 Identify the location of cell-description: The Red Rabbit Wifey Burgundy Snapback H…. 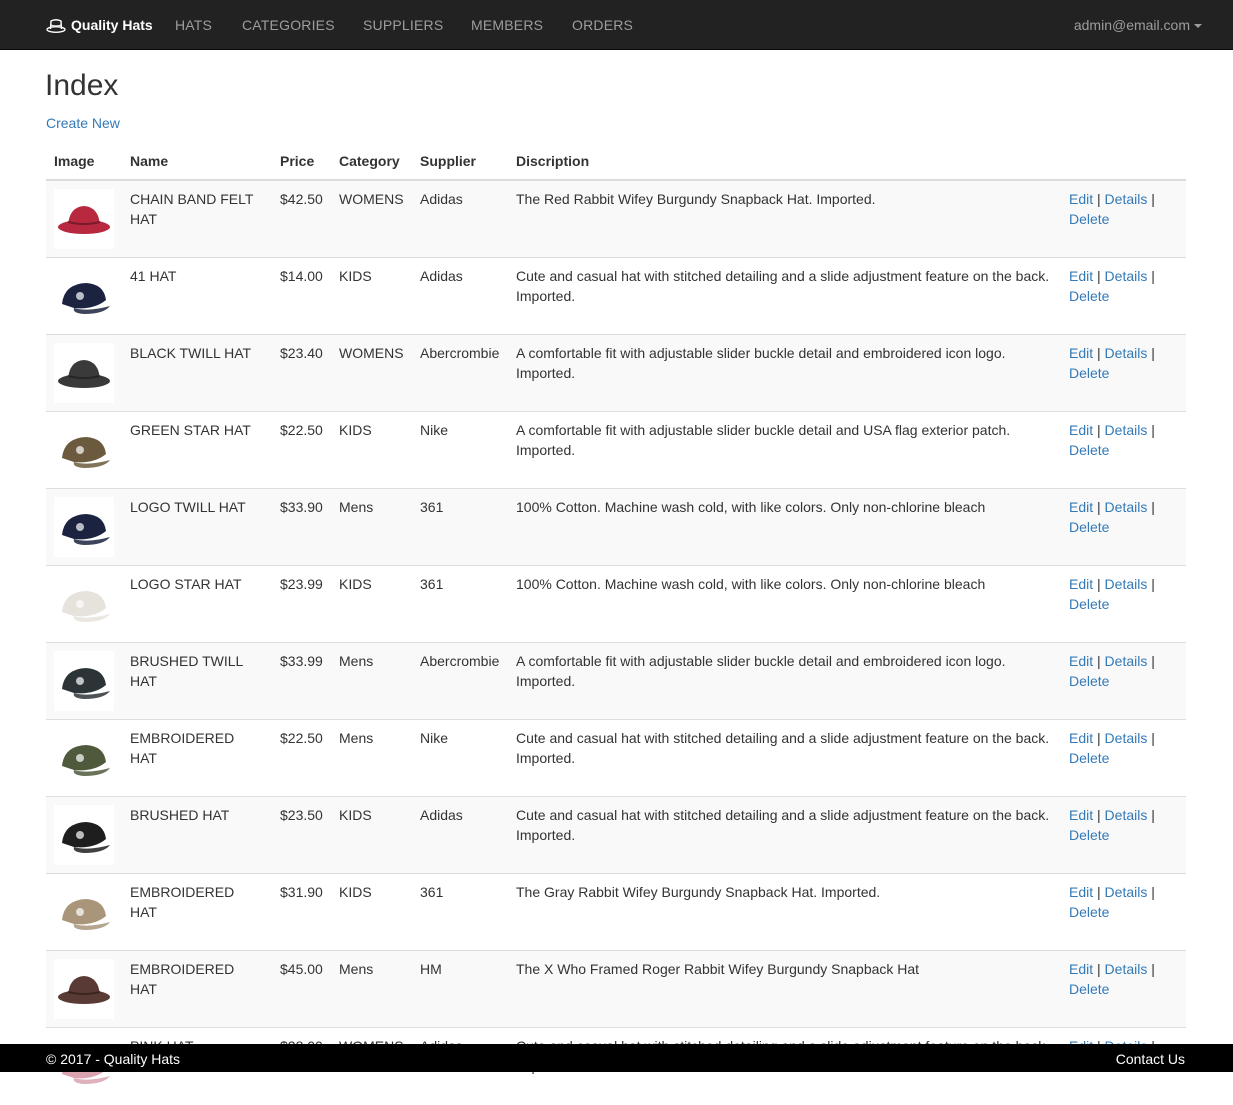
(784, 218).